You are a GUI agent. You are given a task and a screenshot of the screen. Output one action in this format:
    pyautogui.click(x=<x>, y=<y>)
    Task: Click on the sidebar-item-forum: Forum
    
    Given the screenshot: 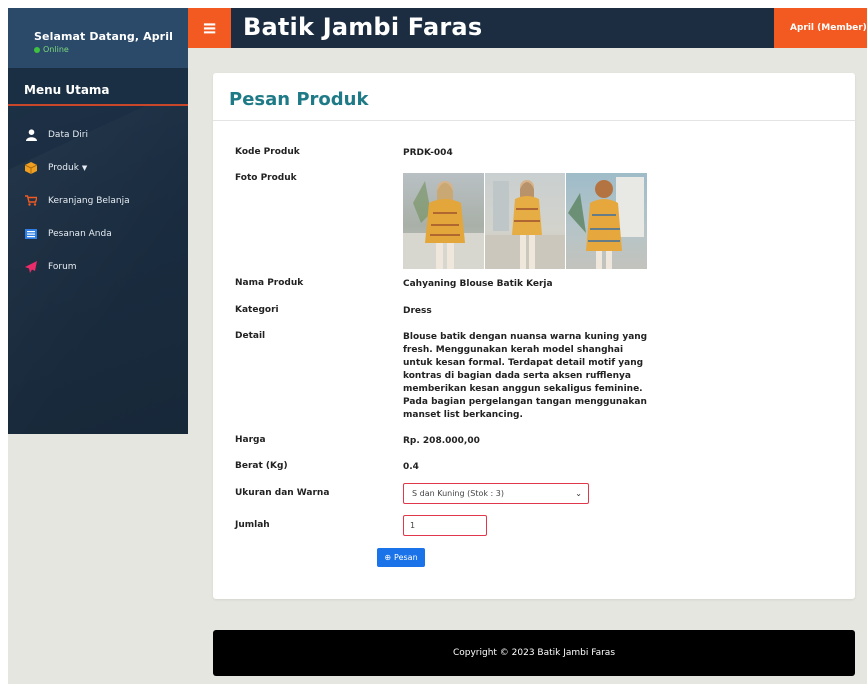 What is the action you would take?
    pyautogui.click(x=98, y=266)
    